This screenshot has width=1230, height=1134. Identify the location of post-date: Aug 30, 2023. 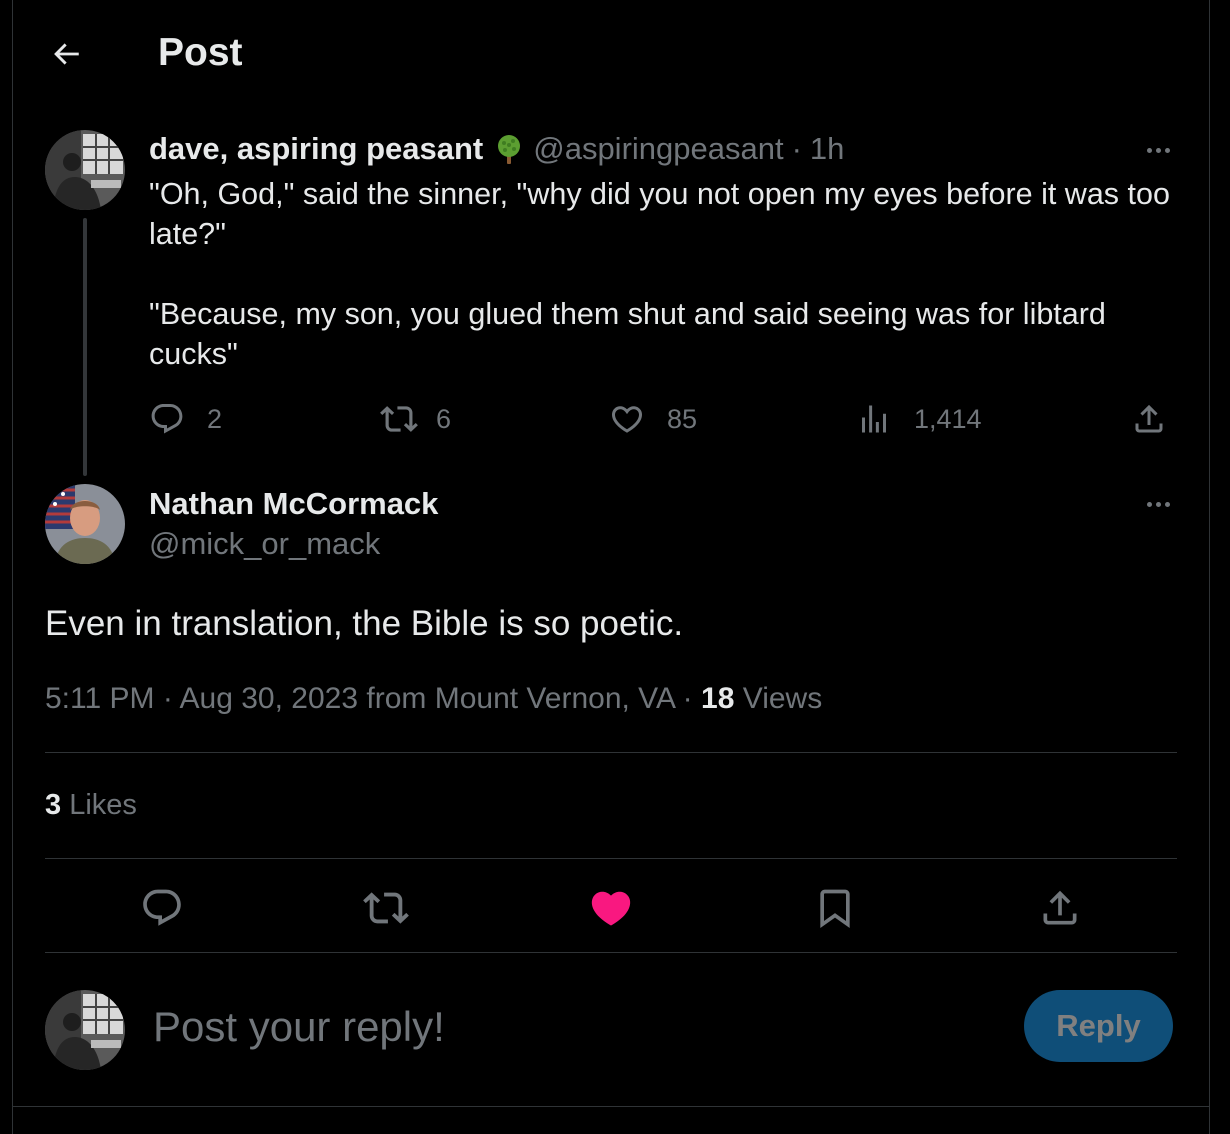
(269, 698).